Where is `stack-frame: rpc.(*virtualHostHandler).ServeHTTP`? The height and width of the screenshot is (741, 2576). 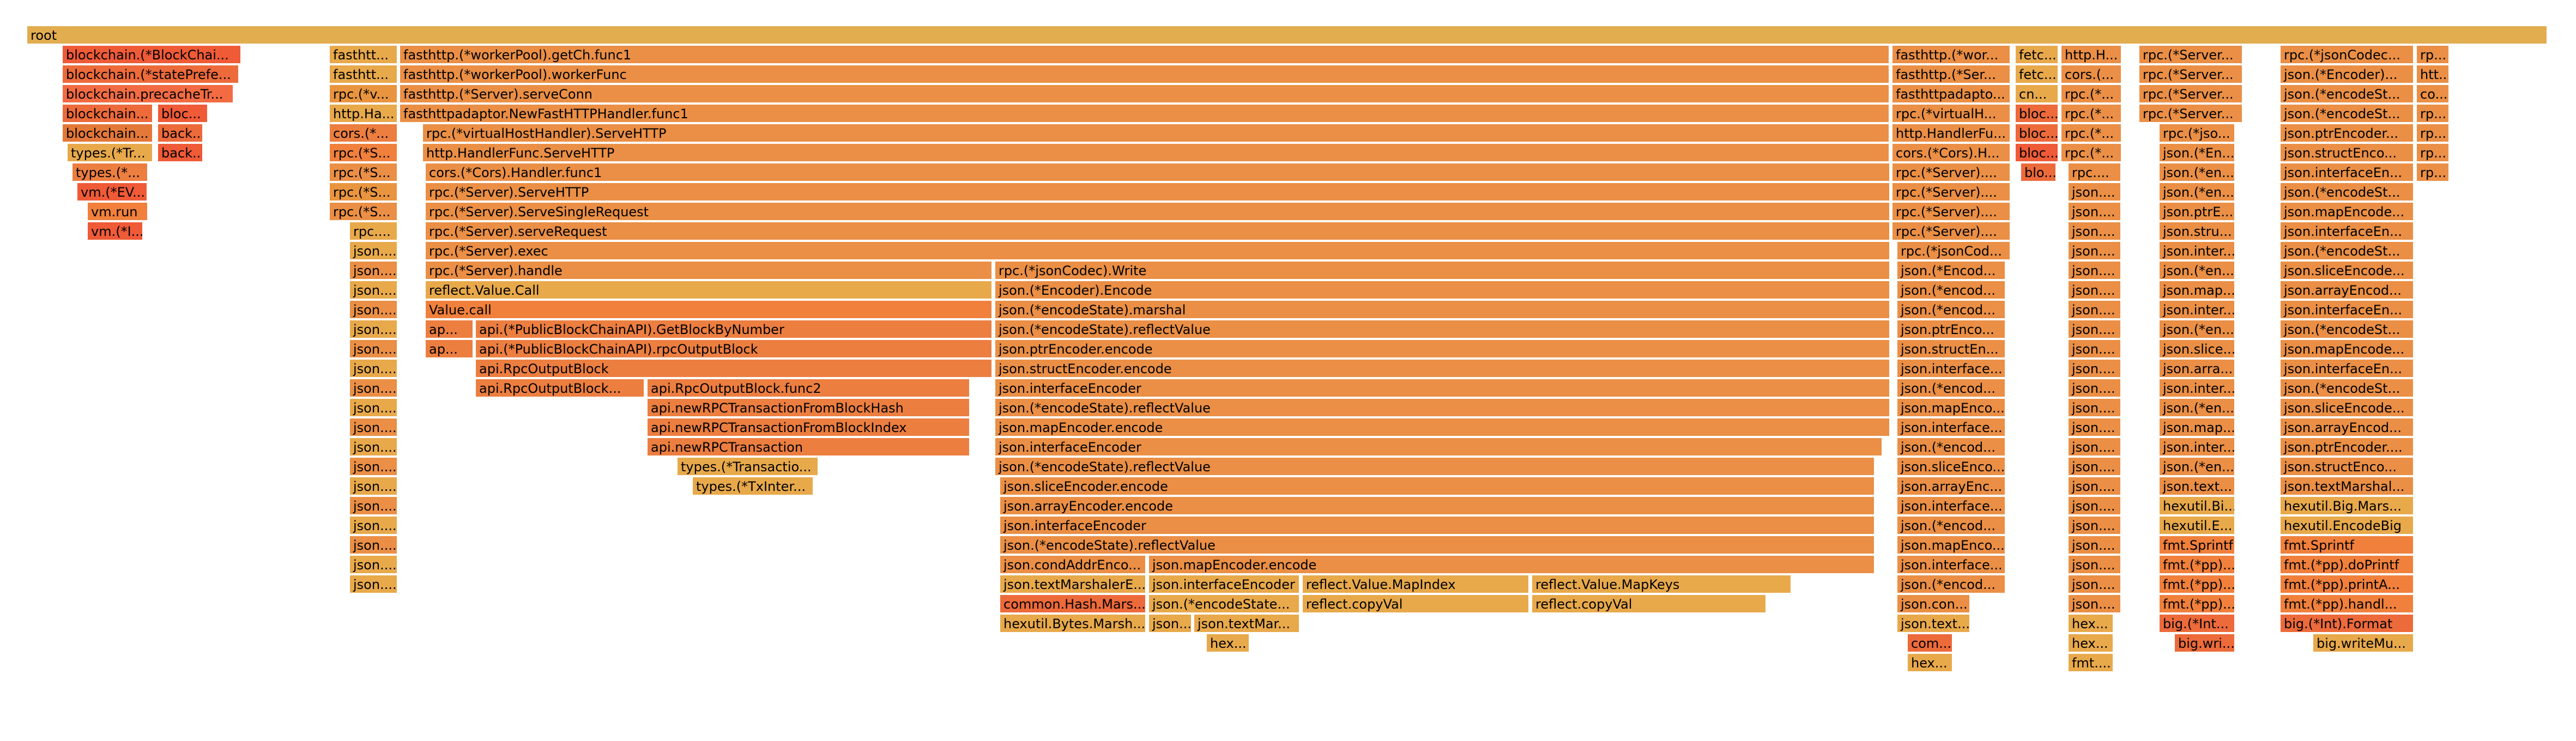 stack-frame: rpc.(*virtualHostHandler).ServeHTTP is located at coordinates (1156, 133).